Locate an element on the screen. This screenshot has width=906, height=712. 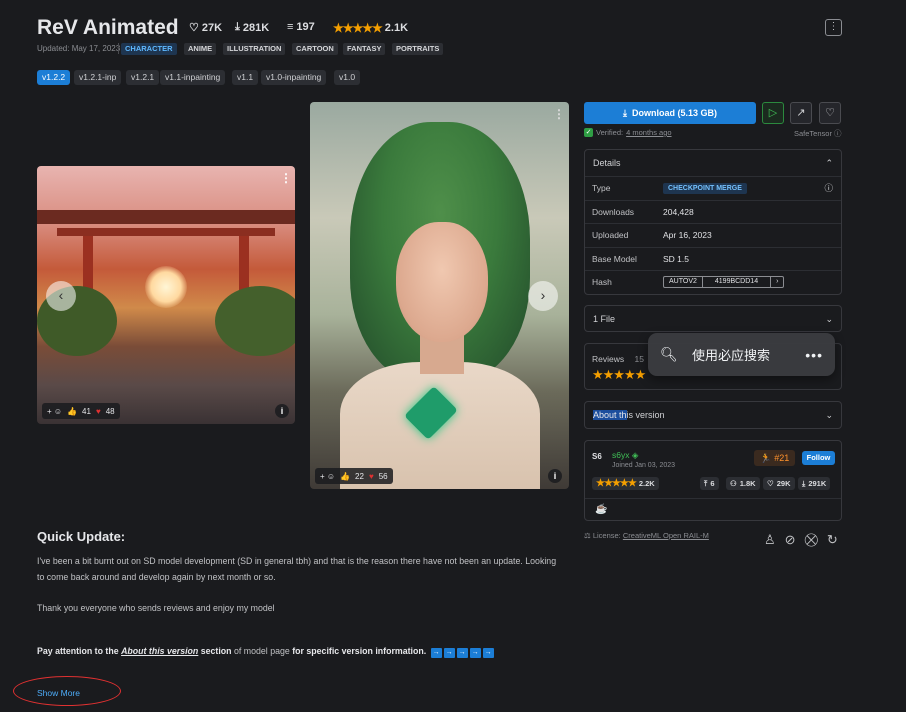
bing-search-popup: 🔍︎ 使用必应搜索 ••• is located at coordinates (741, 354).